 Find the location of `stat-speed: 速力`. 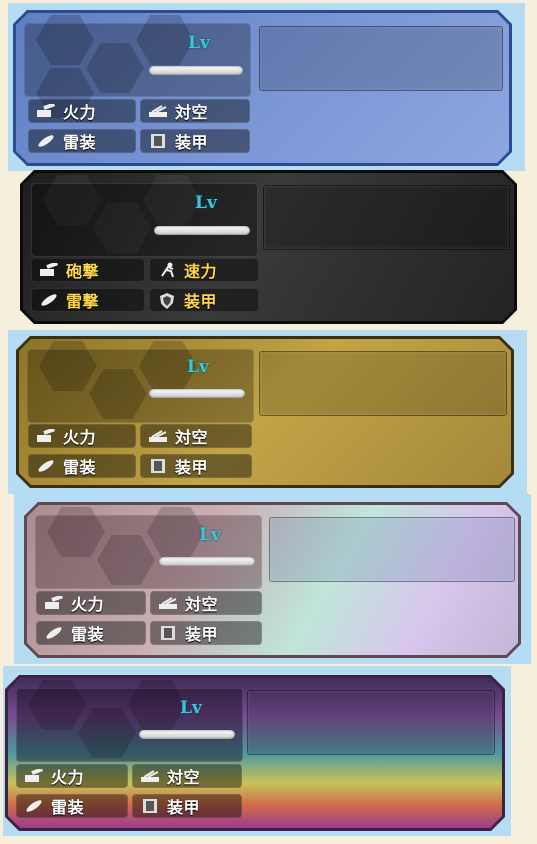

stat-speed: 速力 is located at coordinates (204, 270).